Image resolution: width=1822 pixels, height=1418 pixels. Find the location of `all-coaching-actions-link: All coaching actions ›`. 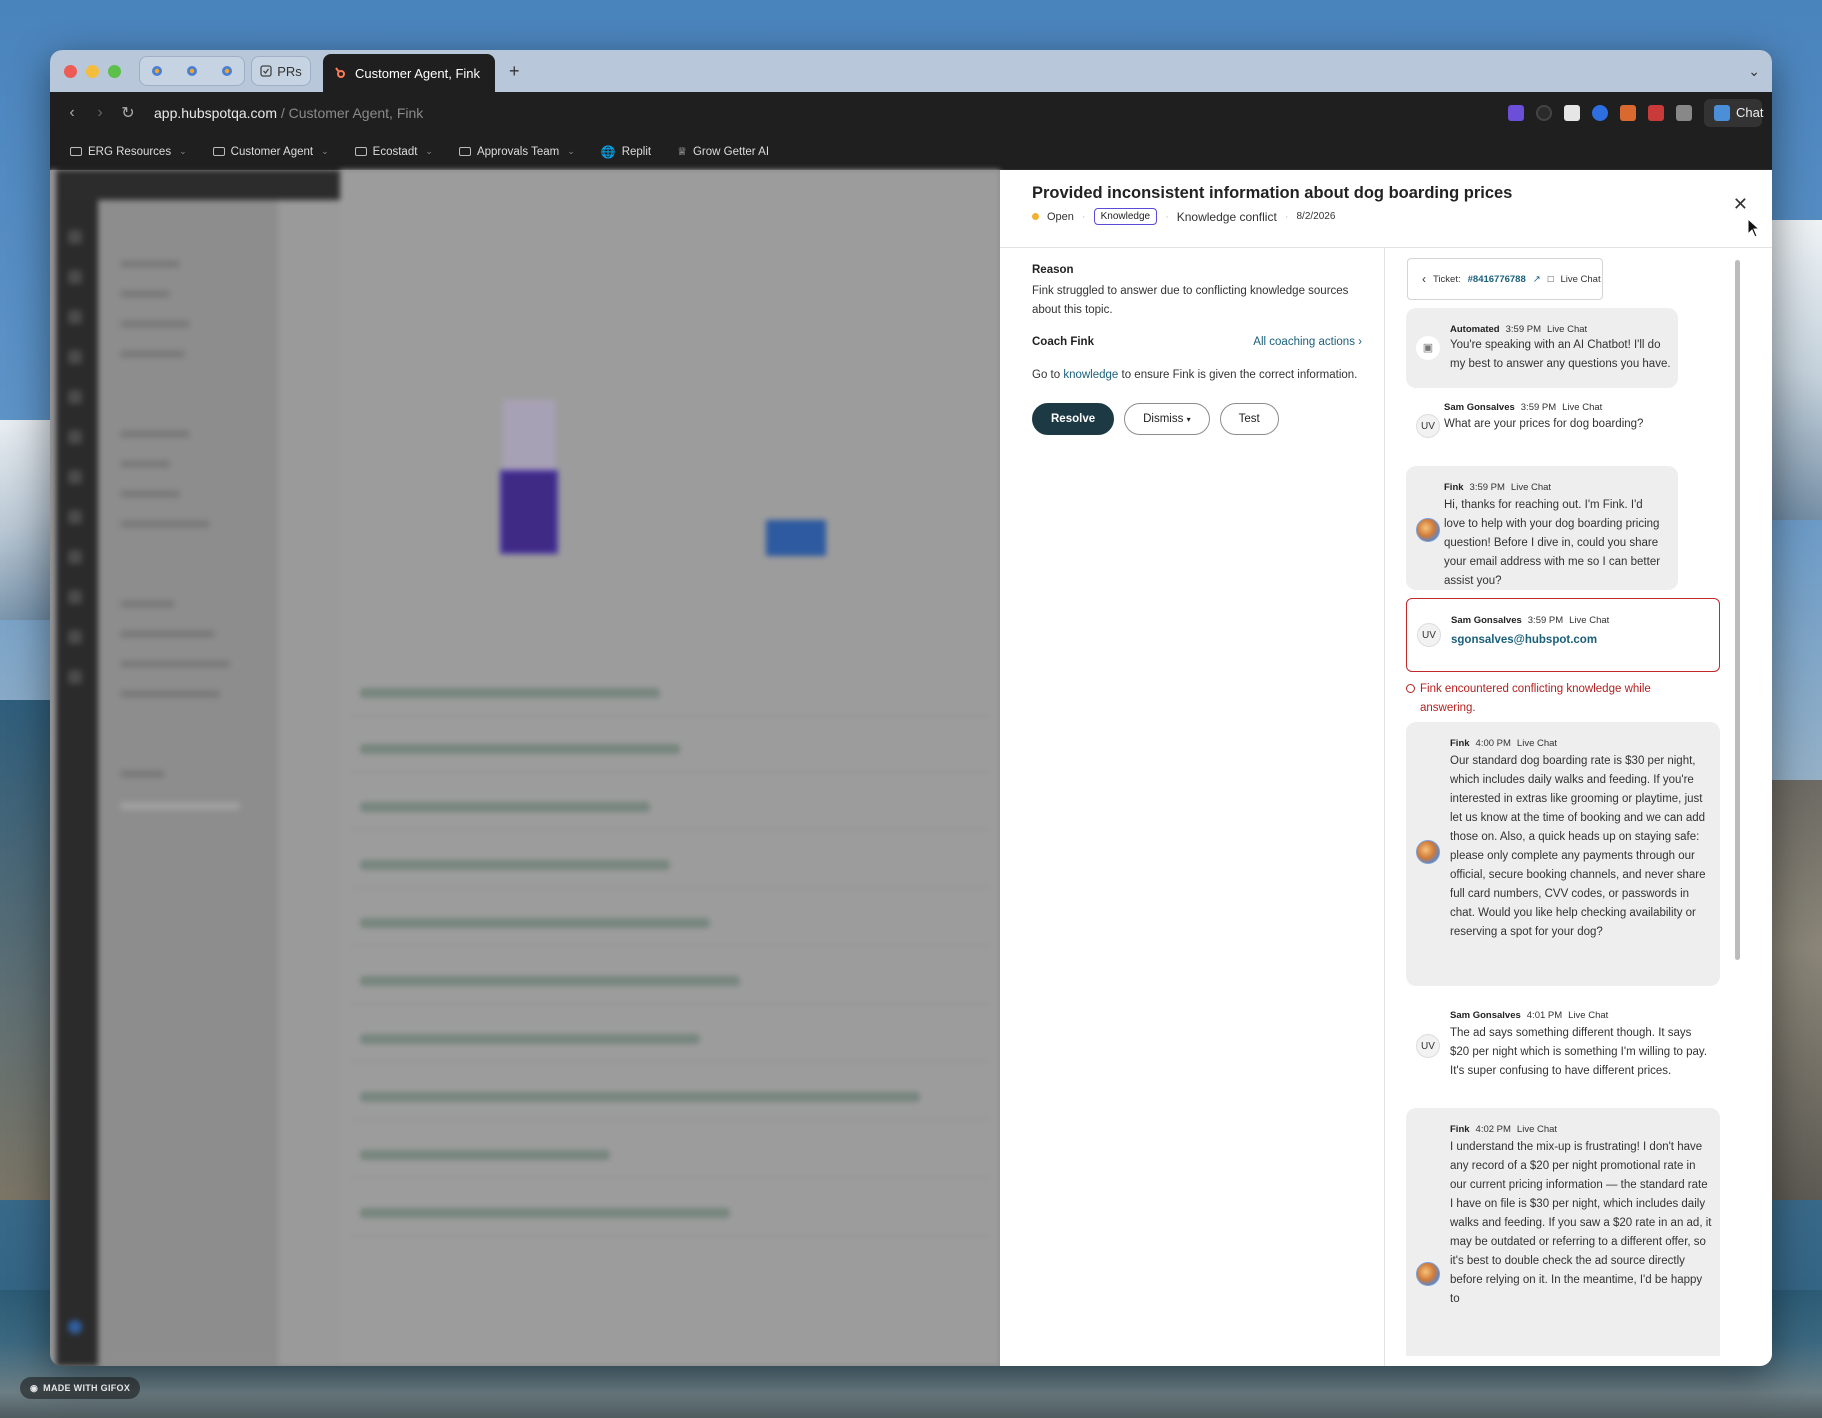

all-coaching-actions-link: All coaching actions › is located at coordinates (1307, 342).